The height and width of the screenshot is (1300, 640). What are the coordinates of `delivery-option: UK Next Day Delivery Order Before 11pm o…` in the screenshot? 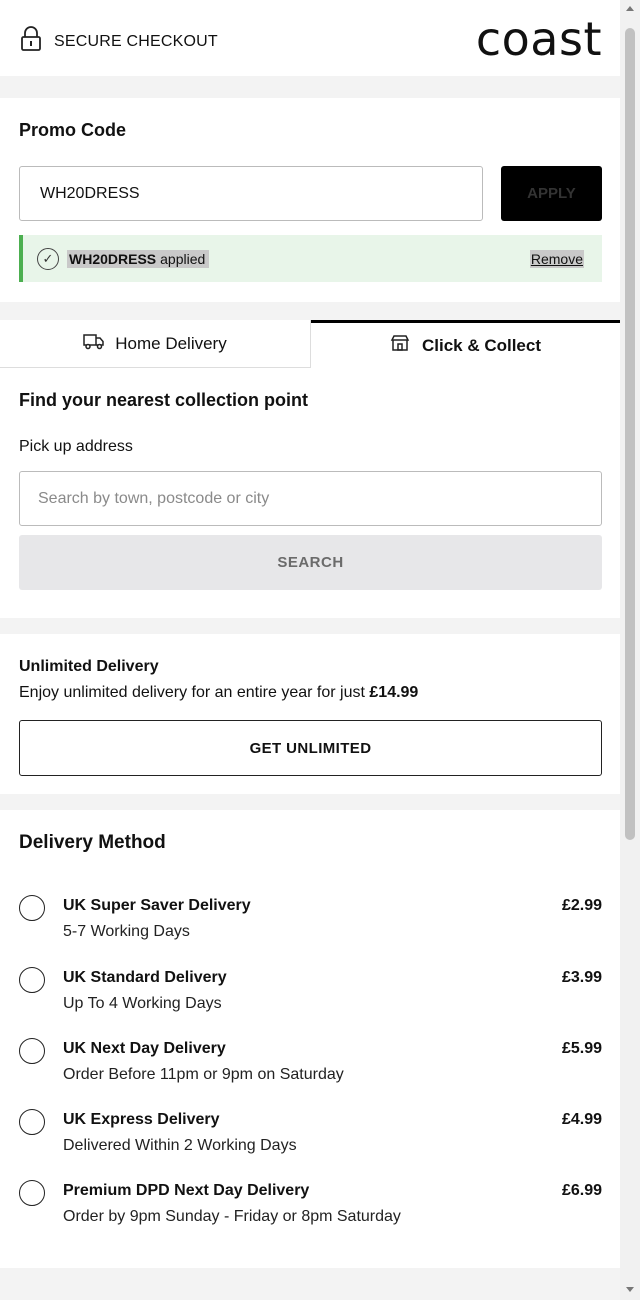 It's located at (310, 1068).